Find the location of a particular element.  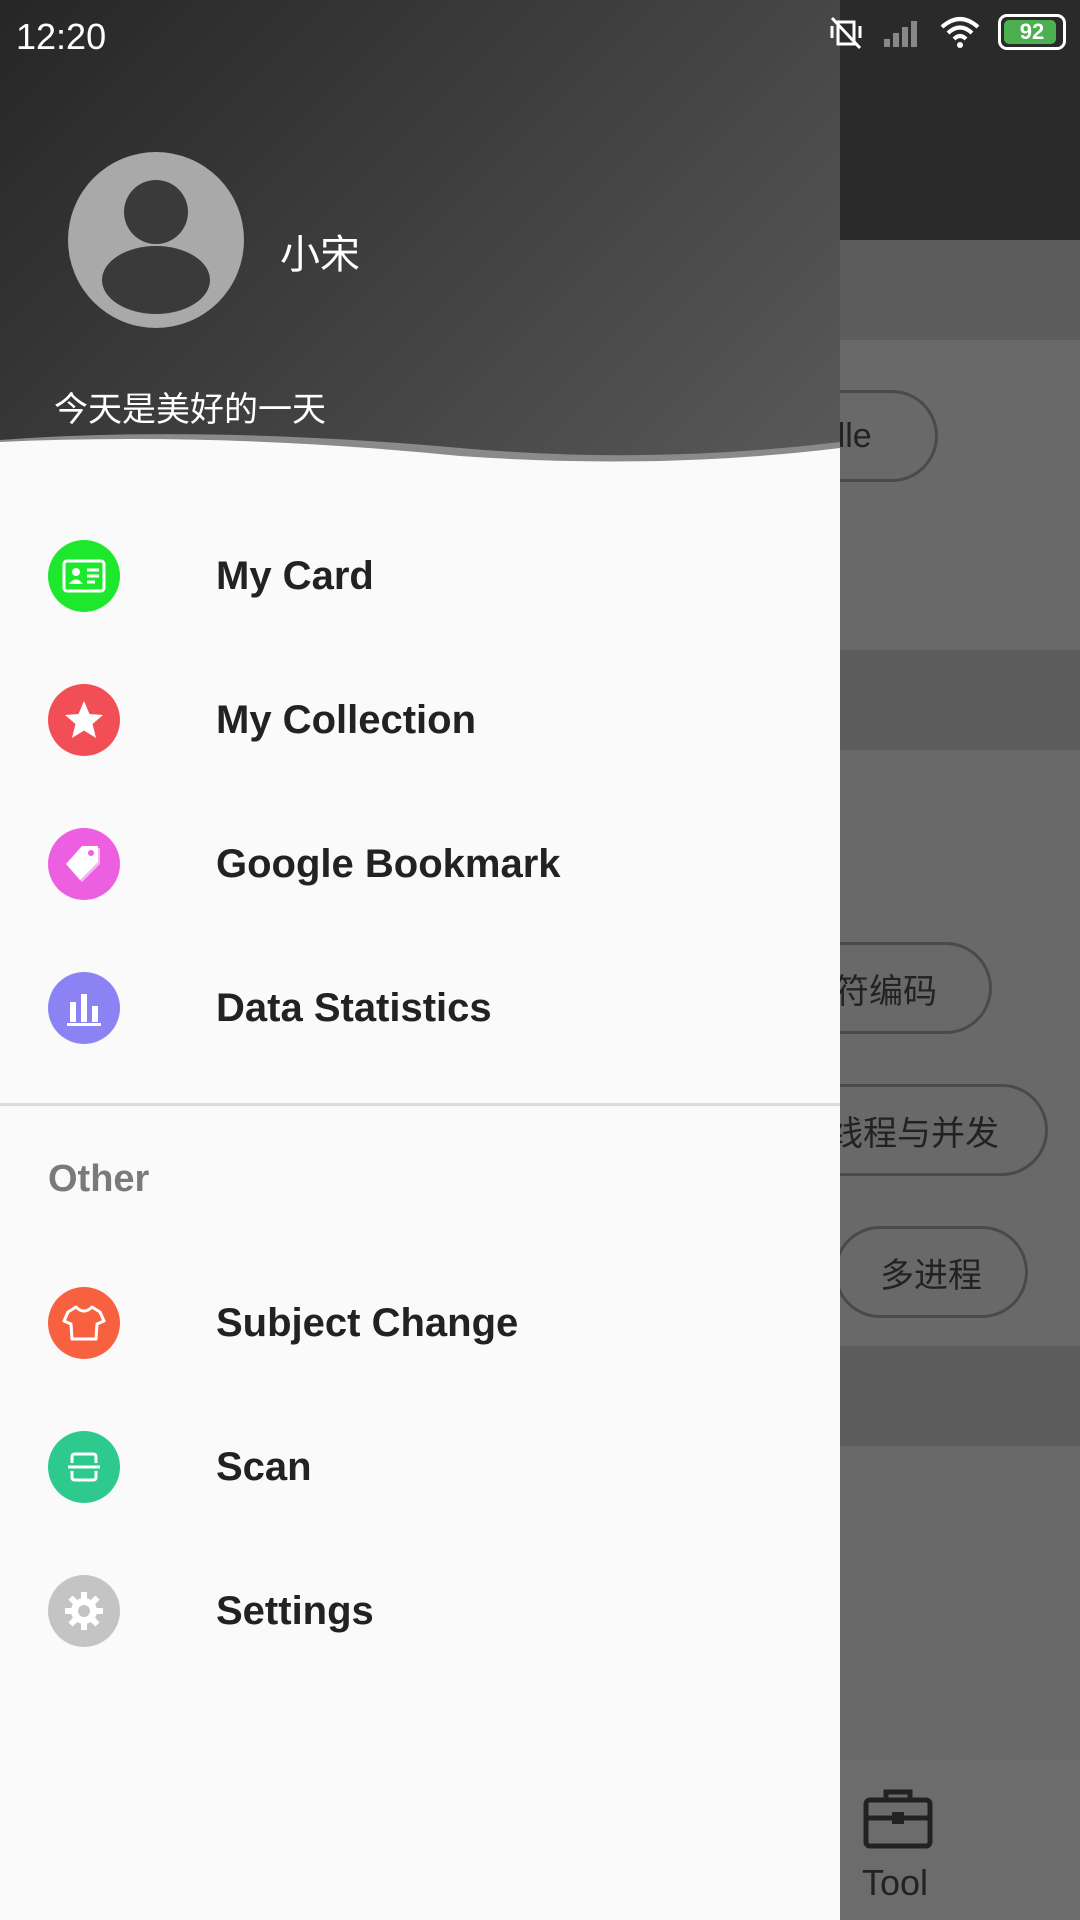

star-icon is located at coordinates (84, 720).